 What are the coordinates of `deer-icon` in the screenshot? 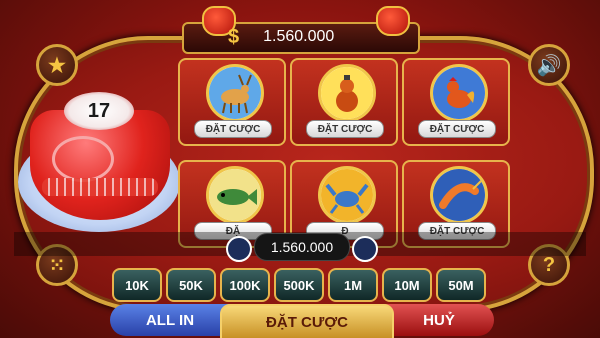 It's located at (235, 93).